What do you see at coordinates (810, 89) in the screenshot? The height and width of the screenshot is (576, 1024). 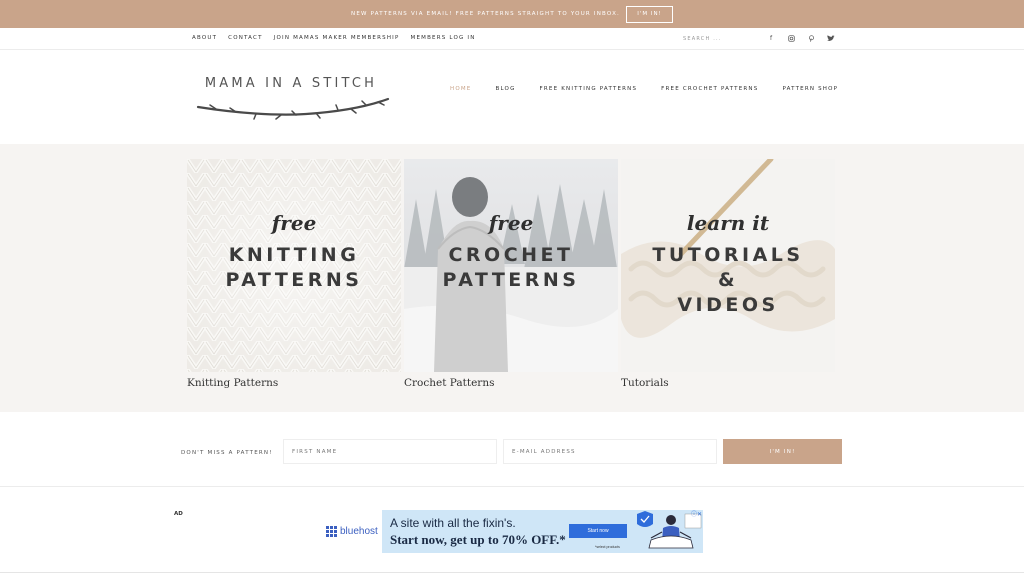 I see `main-nav-pattern-shop: PATTERN SHOP` at bounding box center [810, 89].